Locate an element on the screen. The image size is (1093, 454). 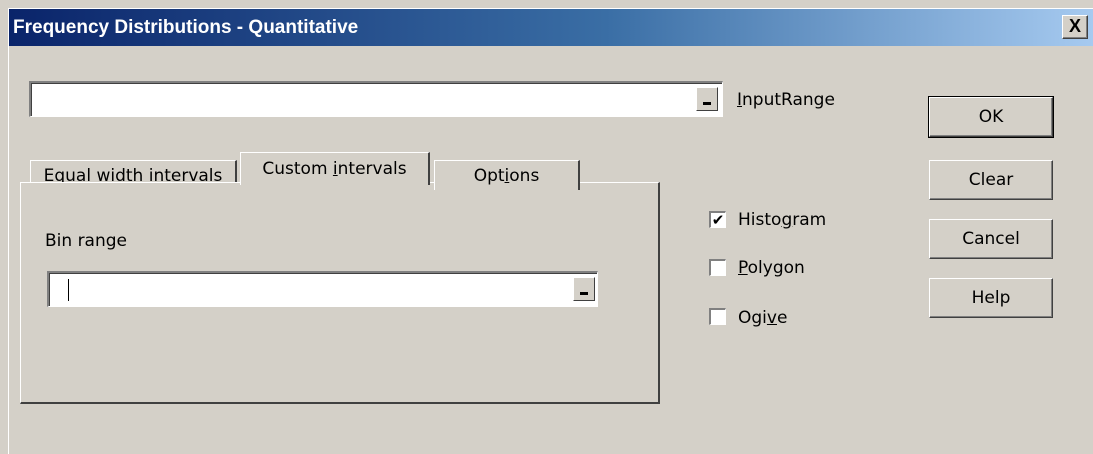
check-mark-icon: ✔ is located at coordinates (718, 220).